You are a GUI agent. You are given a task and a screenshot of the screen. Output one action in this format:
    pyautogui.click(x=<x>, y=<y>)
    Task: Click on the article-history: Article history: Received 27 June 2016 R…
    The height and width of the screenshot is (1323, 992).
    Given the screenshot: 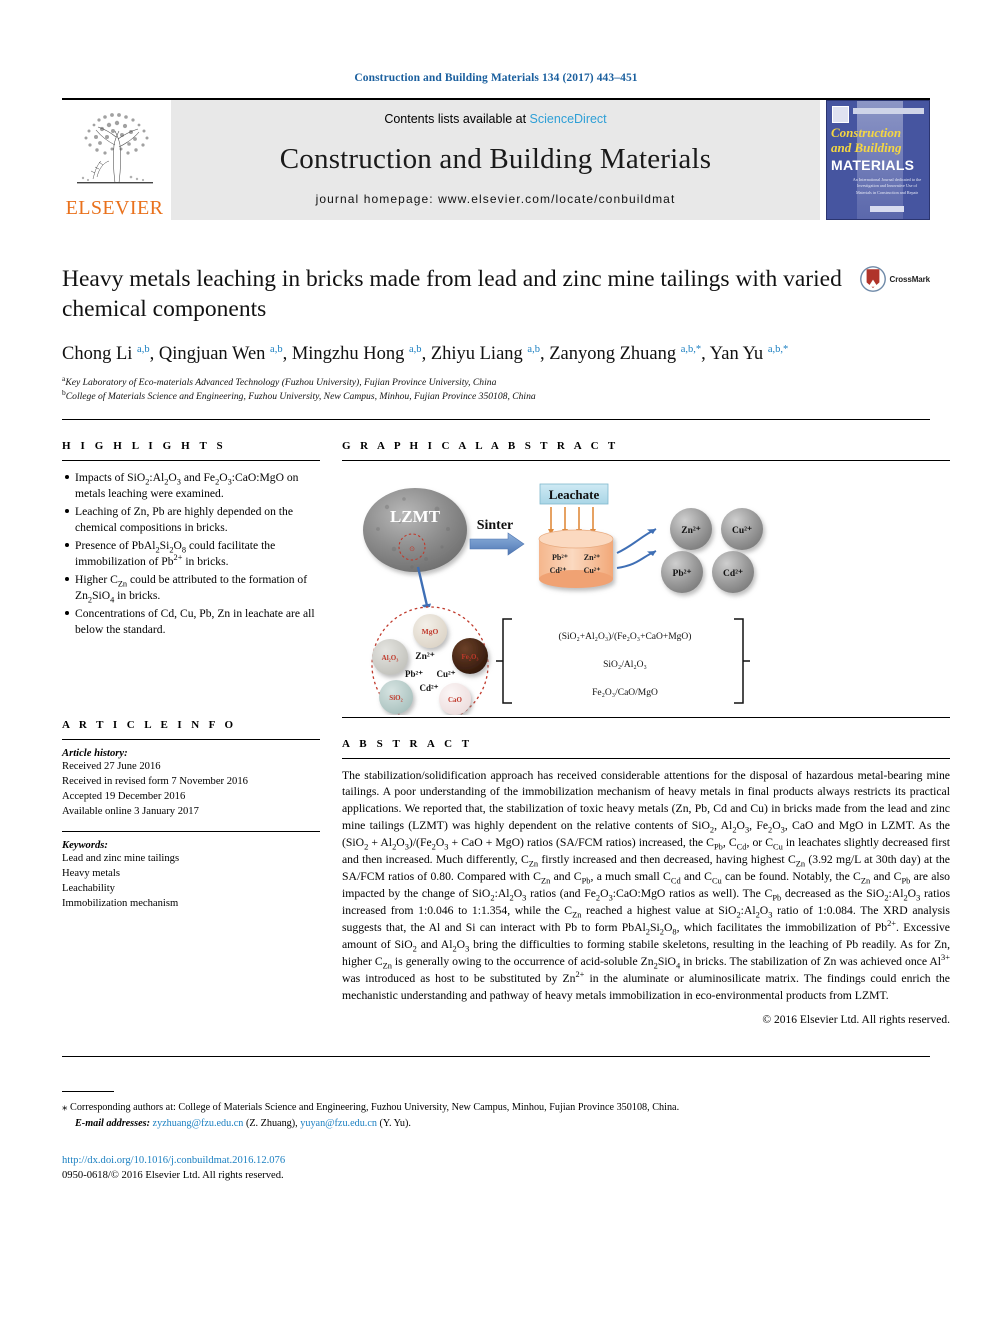 What is the action you would take?
    pyautogui.click(x=191, y=784)
    